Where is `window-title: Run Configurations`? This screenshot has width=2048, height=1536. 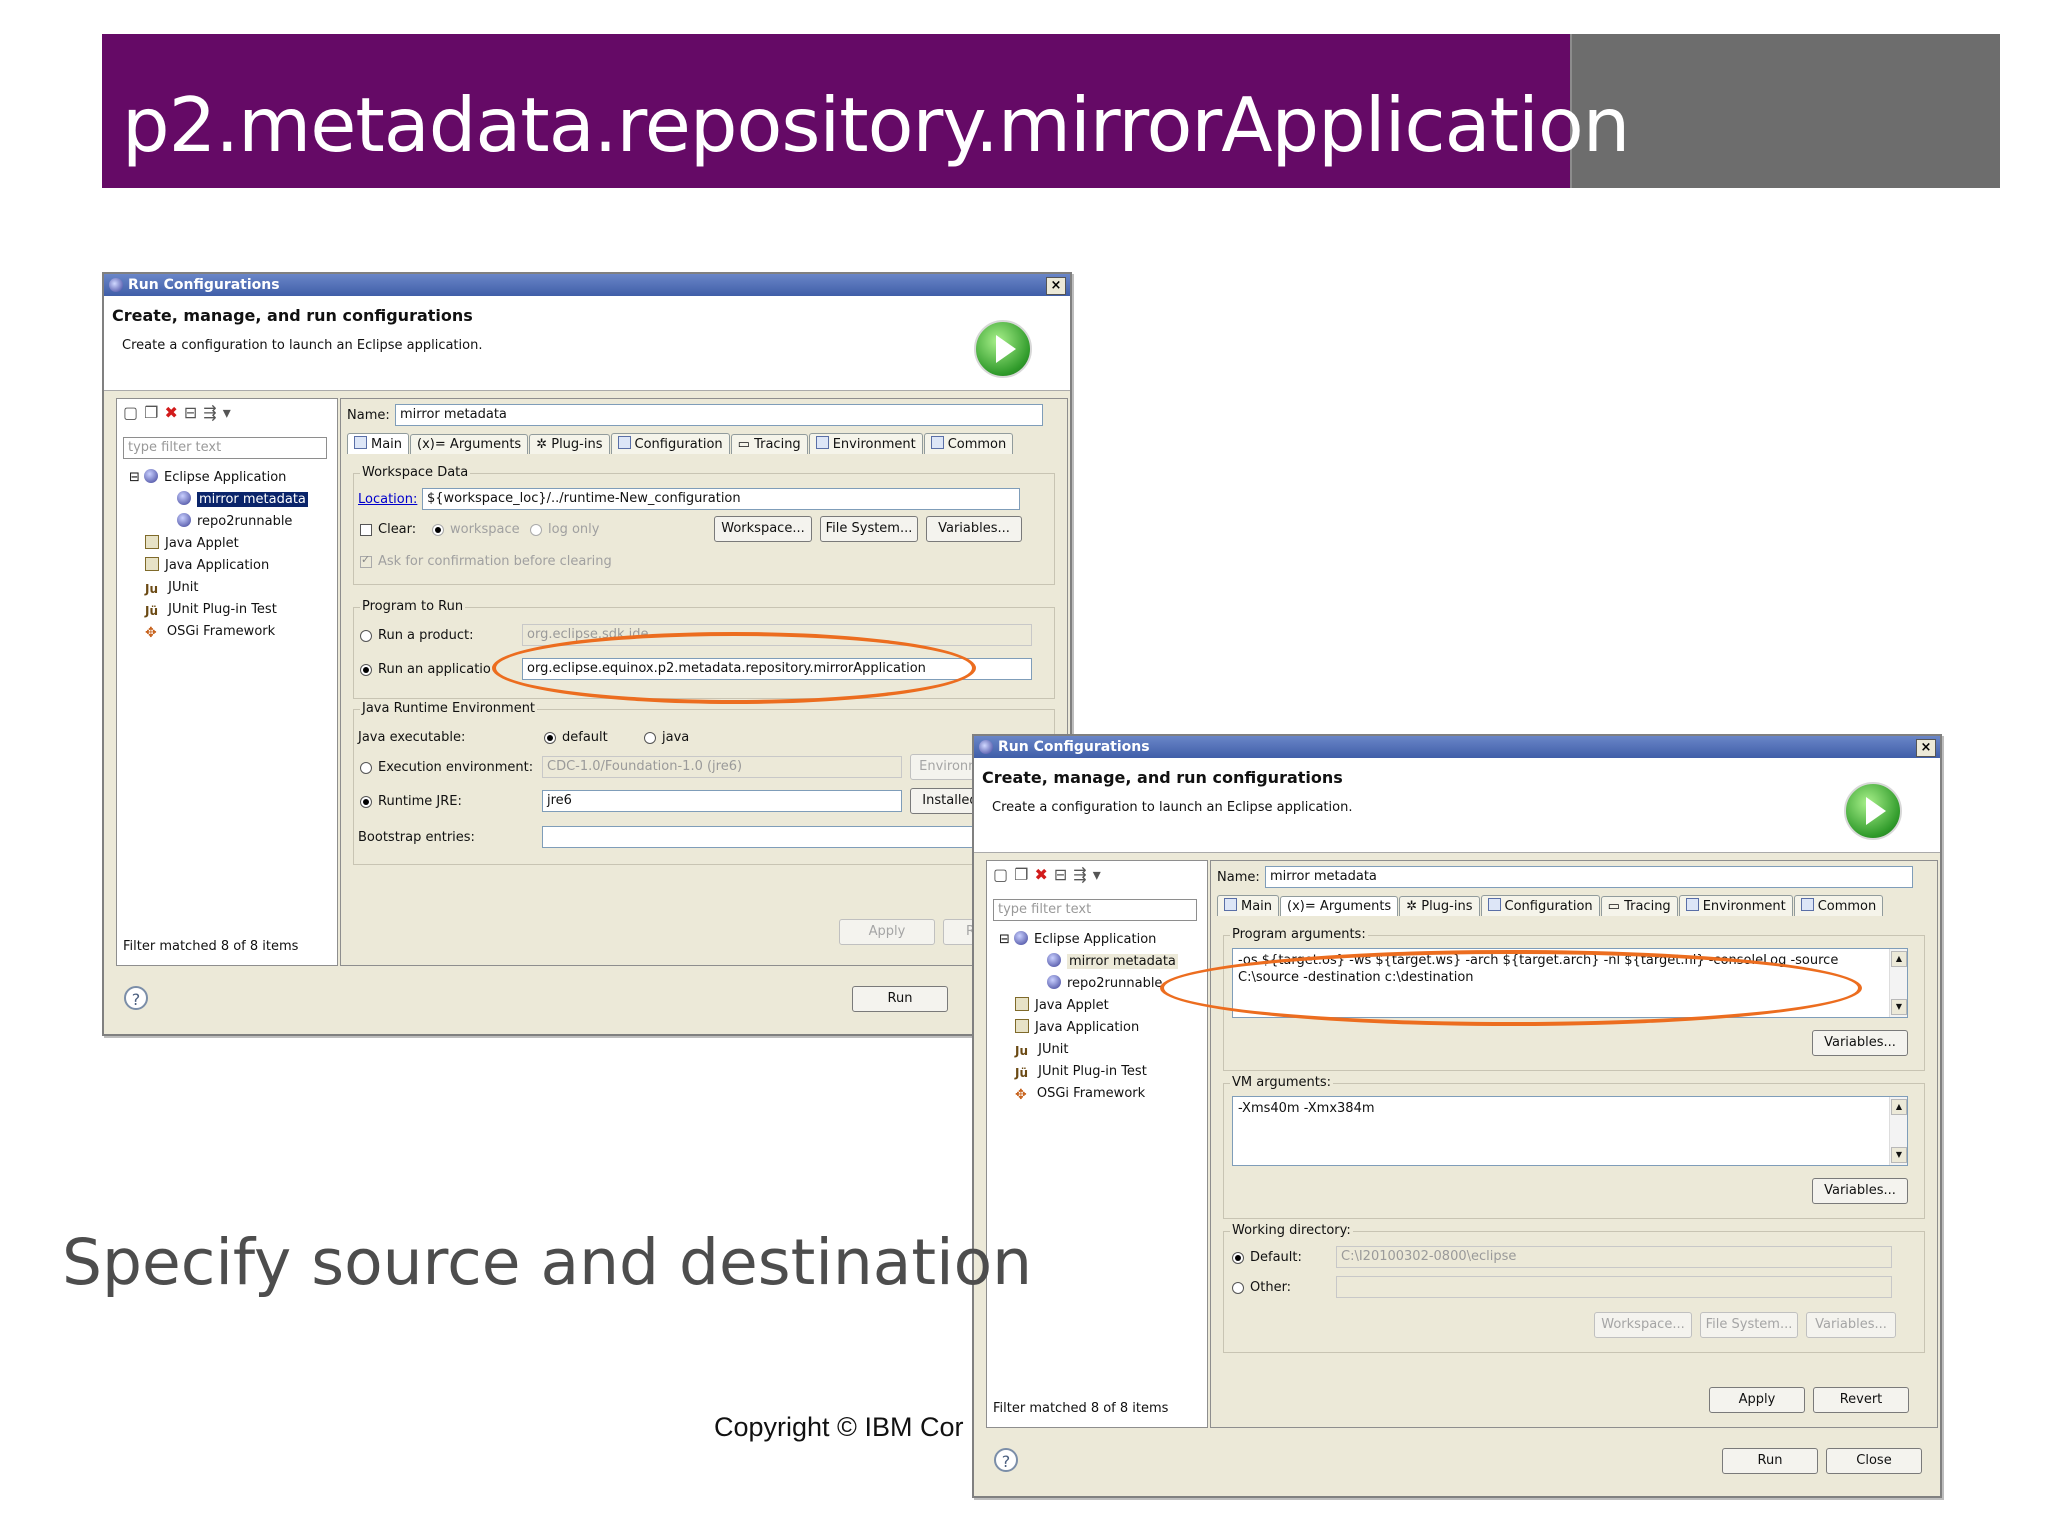
window-title: Run Configurations is located at coordinates (1074, 747).